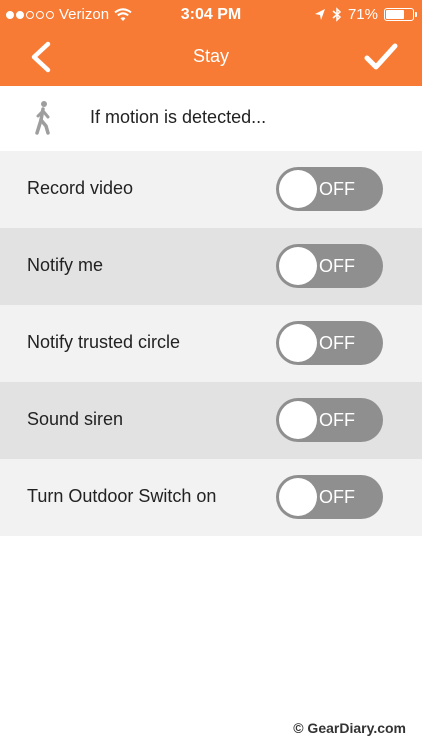  What do you see at coordinates (211, 266) in the screenshot?
I see `setting-row-notify-me: Notify me OFF` at bounding box center [211, 266].